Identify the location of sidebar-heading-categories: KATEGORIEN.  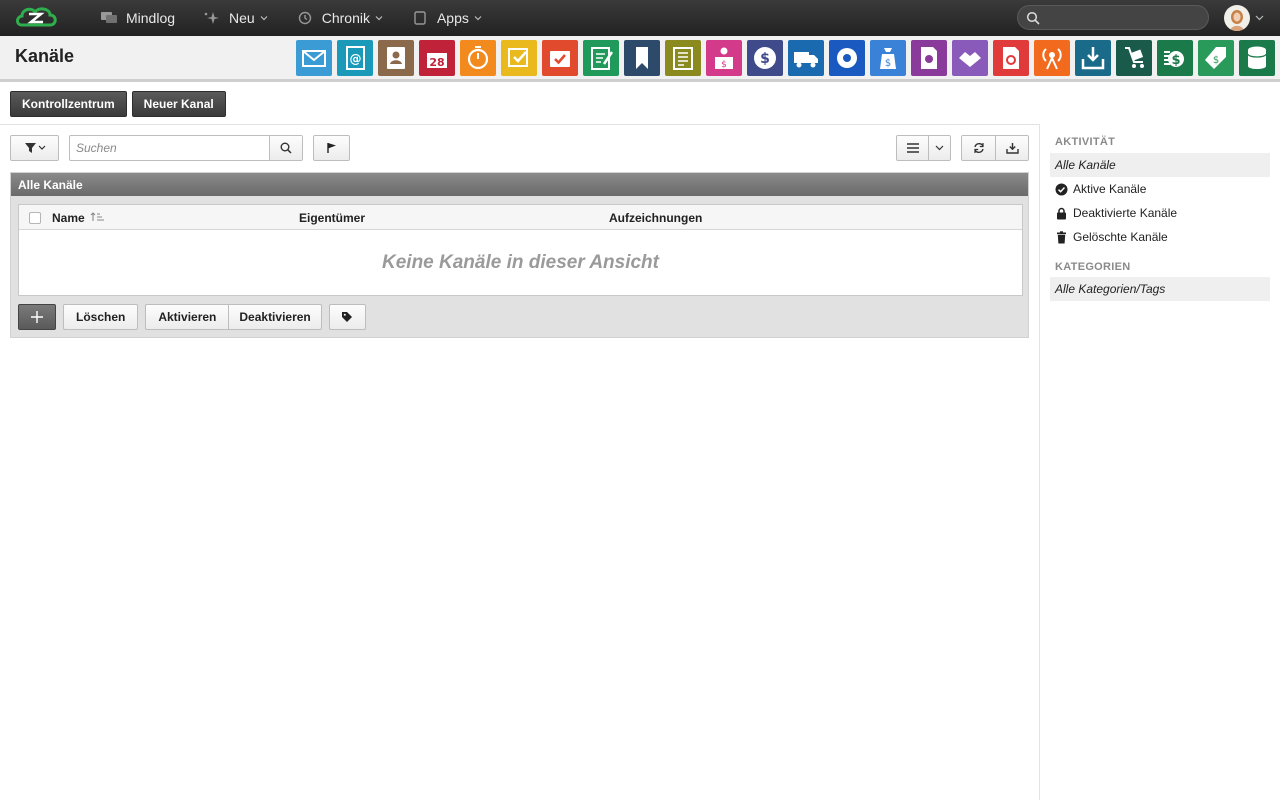
(1093, 267).